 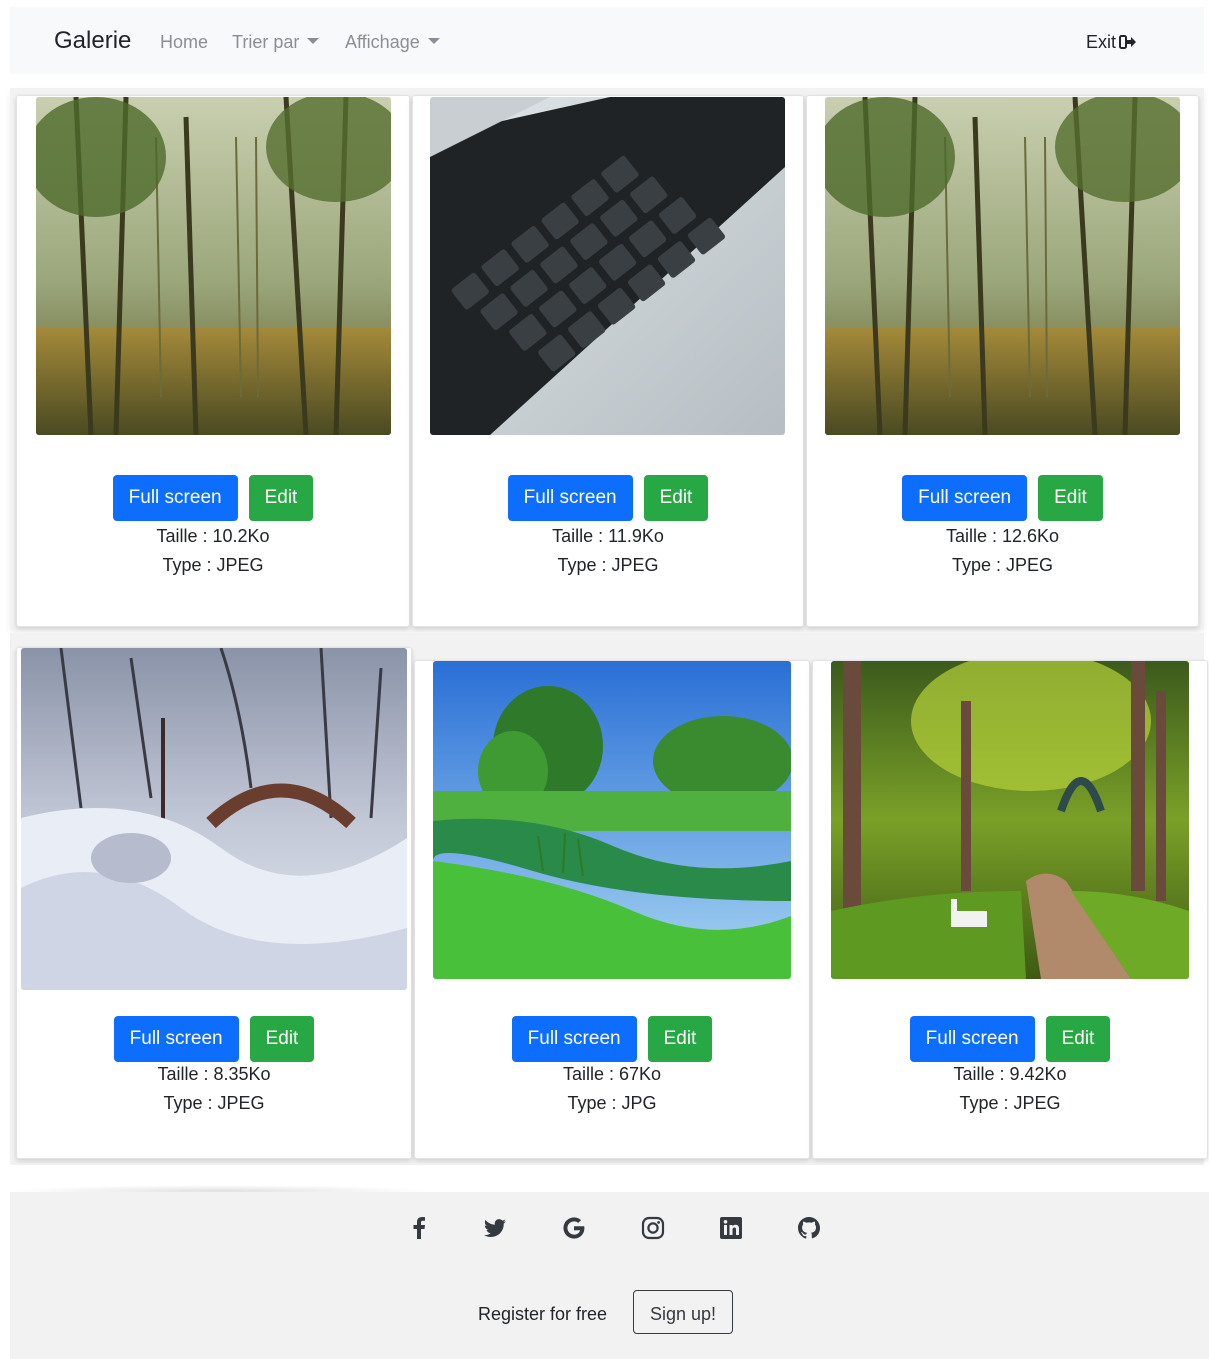 I want to click on register-text: Register for free, so click(x=543, y=1314).